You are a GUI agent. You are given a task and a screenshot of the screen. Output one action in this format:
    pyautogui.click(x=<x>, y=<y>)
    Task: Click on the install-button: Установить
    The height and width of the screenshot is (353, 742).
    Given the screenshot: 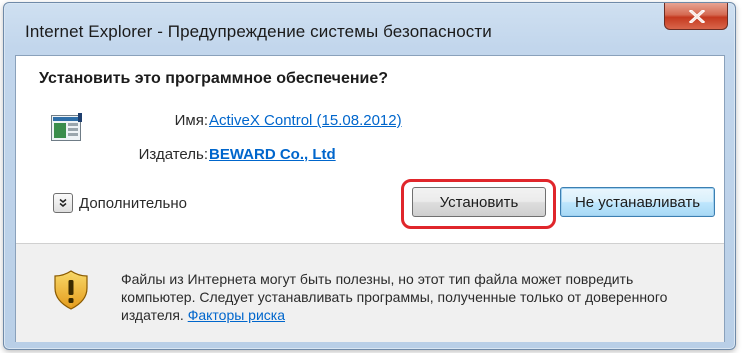 What is the action you would take?
    pyautogui.click(x=479, y=202)
    